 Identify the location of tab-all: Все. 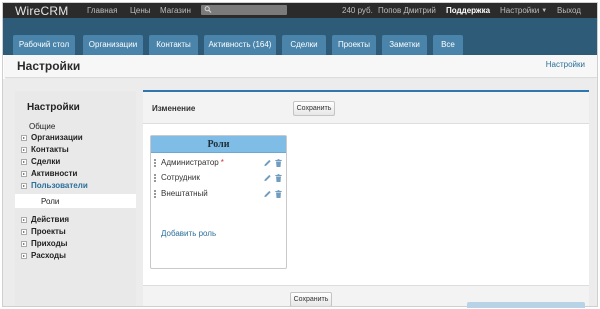
(448, 45).